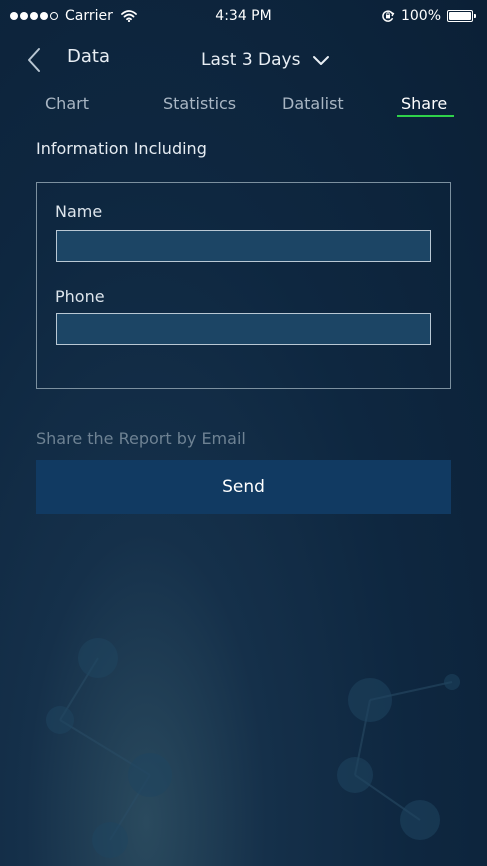  What do you see at coordinates (79, 211) in the screenshot?
I see `name-label: Name` at bounding box center [79, 211].